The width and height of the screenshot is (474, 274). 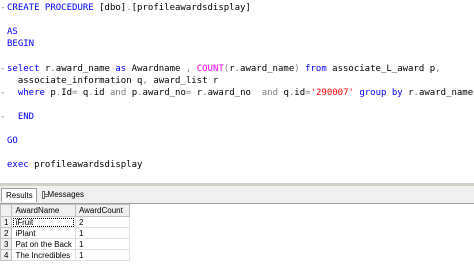 I want to click on code-token: Awardname, so click(x=158, y=68).